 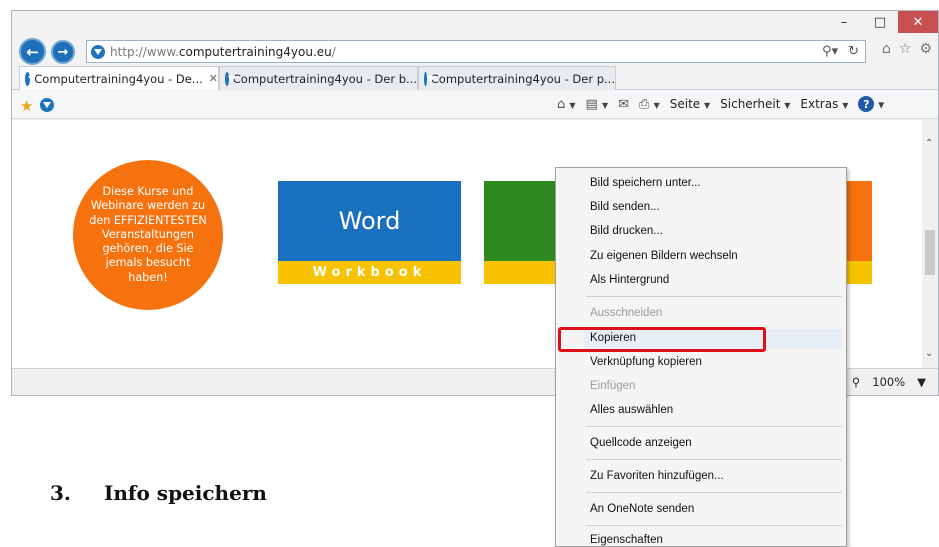 I want to click on page-menu: Seite ▼, so click(x=690, y=104).